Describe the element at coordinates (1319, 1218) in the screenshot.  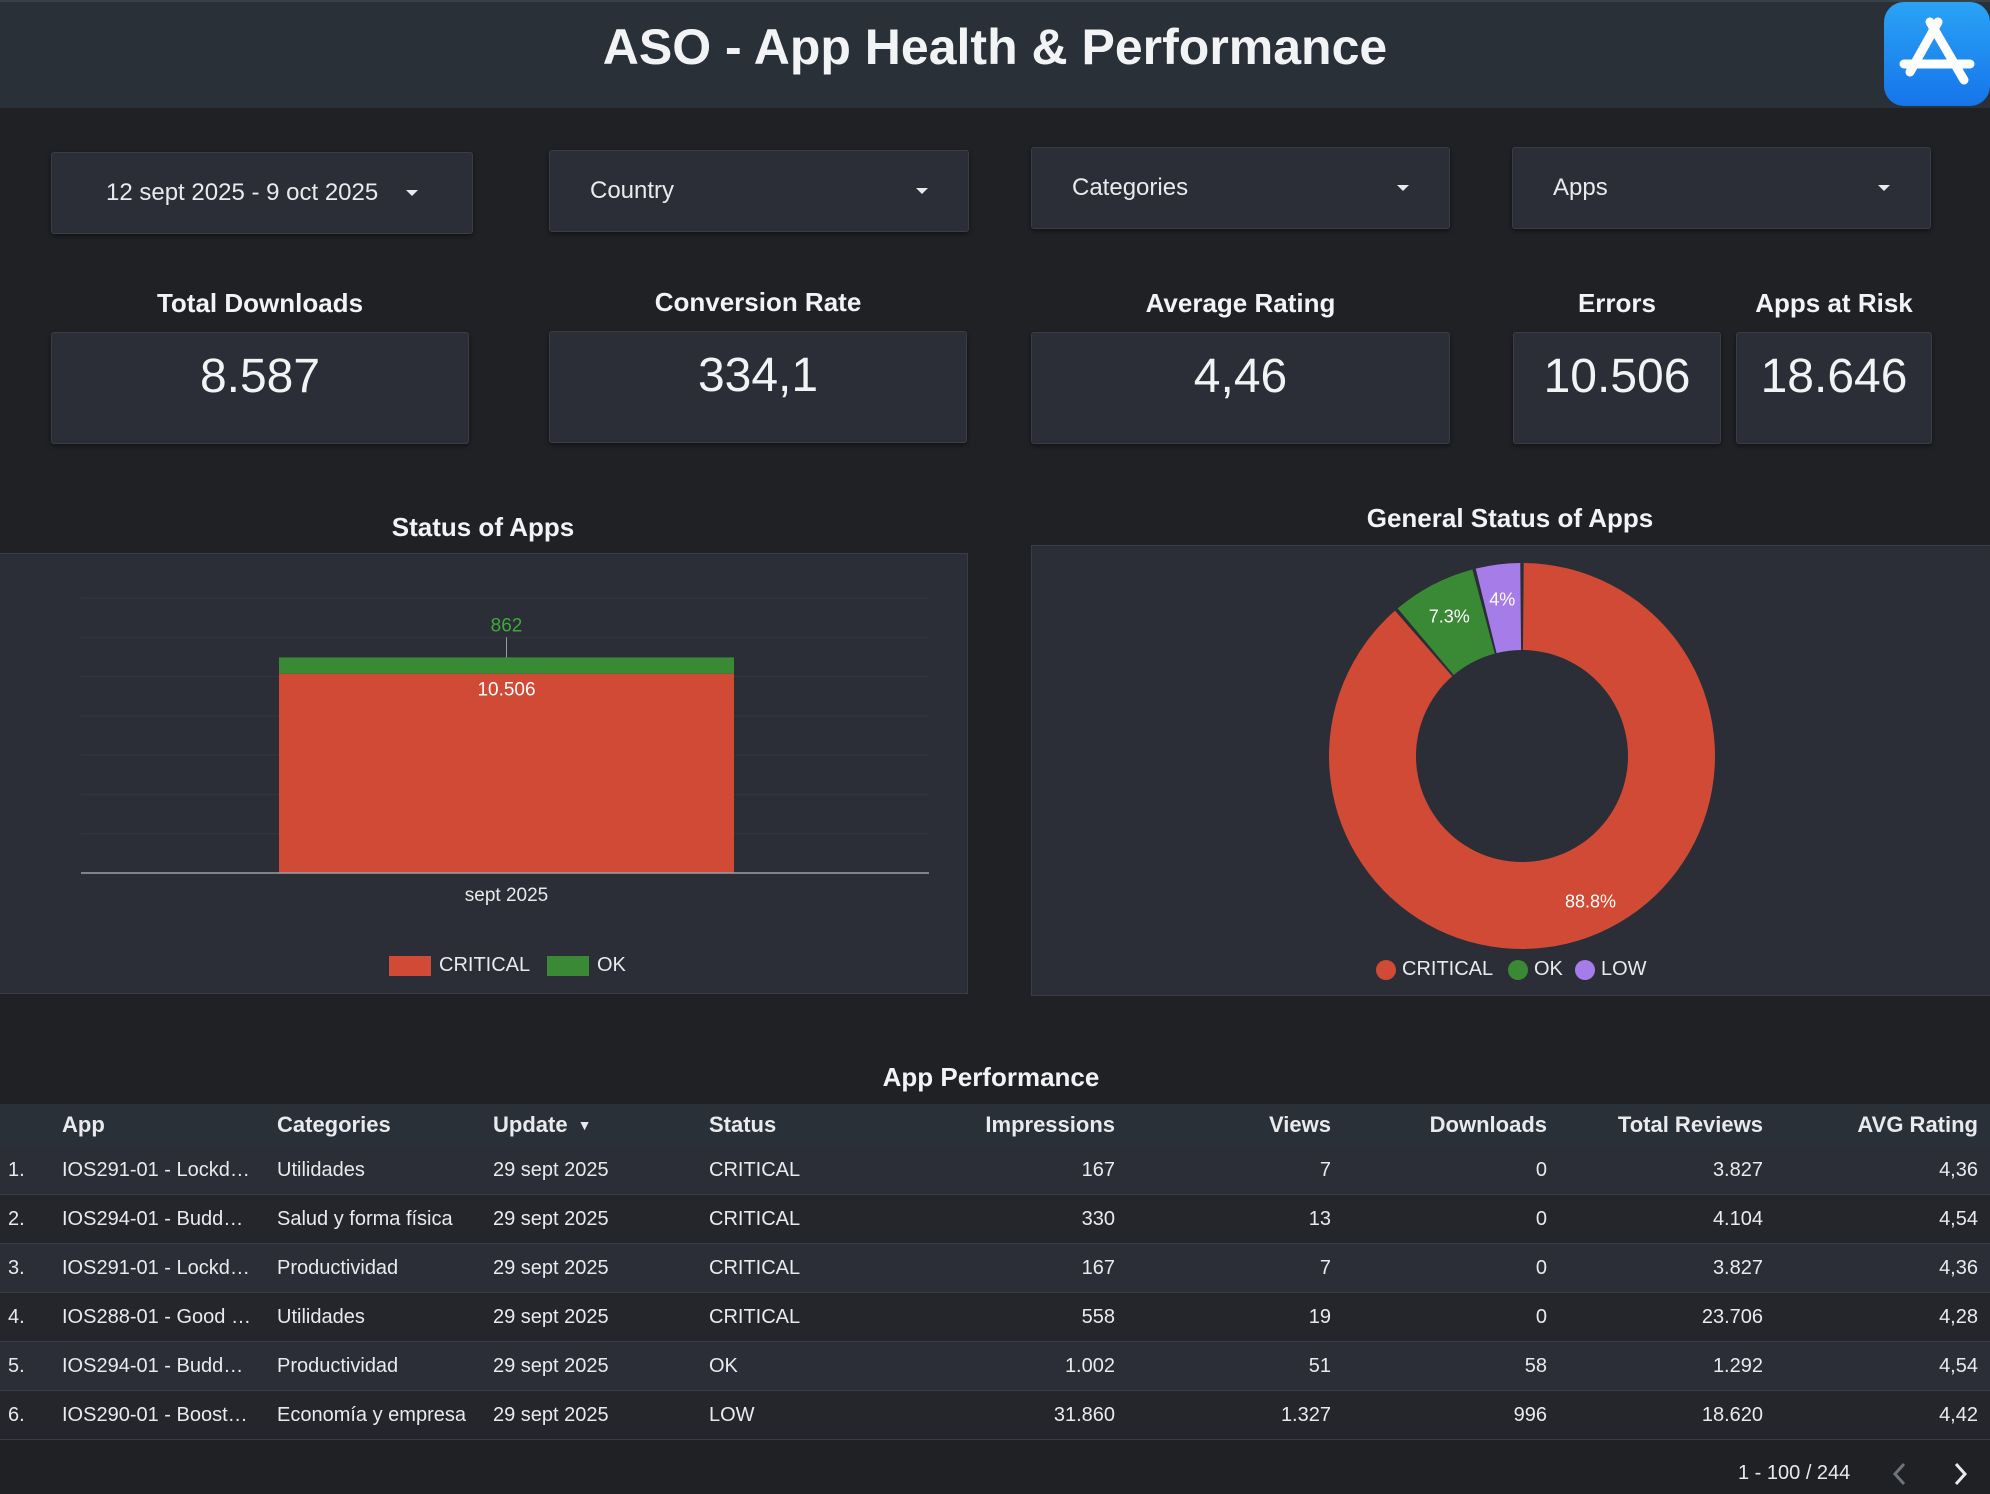
I see `cell-views: 13` at that location.